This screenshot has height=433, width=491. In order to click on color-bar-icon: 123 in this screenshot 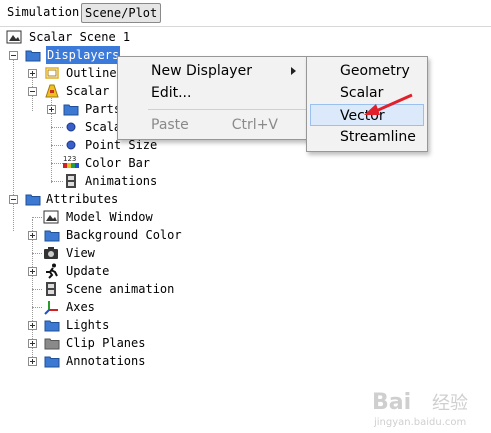, I will do `click(71, 161)`.